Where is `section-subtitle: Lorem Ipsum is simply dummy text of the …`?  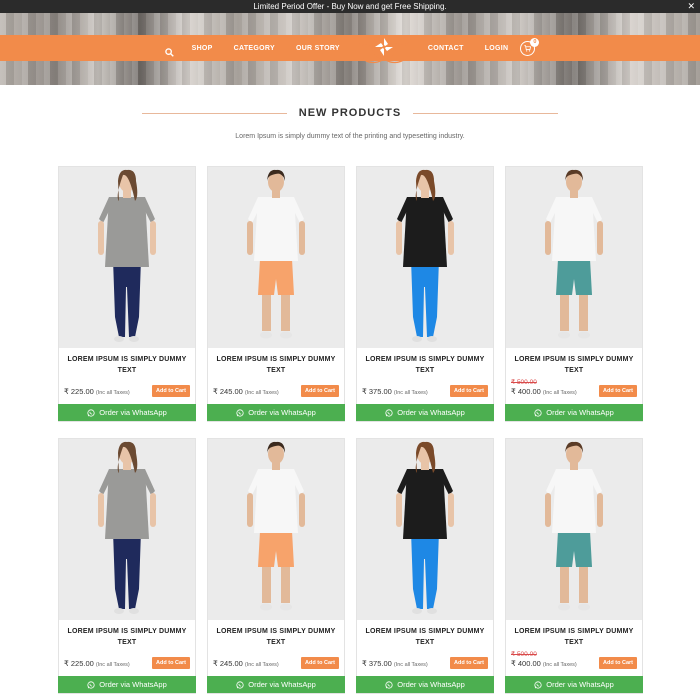 section-subtitle: Lorem Ipsum is simply dummy text of the … is located at coordinates (350, 136).